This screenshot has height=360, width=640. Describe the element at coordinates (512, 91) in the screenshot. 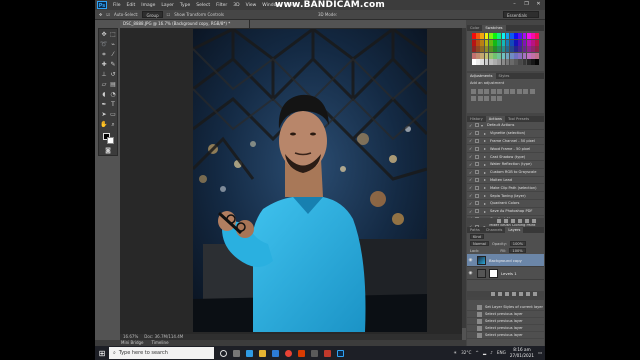

I see `color-balance-icon` at that location.